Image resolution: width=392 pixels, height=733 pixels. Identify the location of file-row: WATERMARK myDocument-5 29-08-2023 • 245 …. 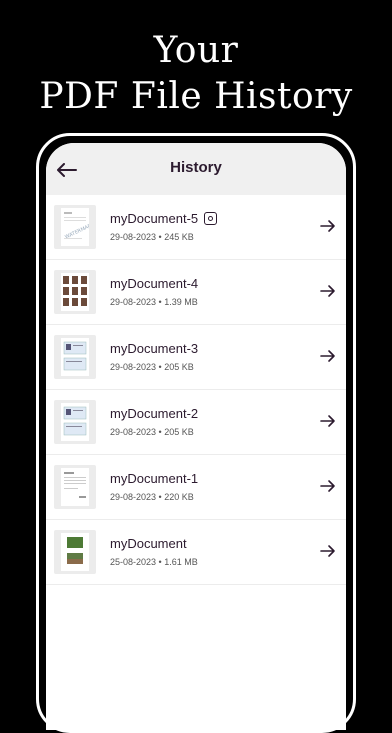
(196, 227).